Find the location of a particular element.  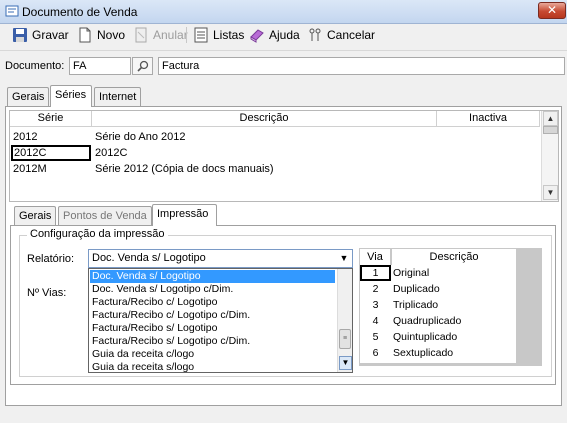

via-description-cell: Duplicado is located at coordinates (416, 289).